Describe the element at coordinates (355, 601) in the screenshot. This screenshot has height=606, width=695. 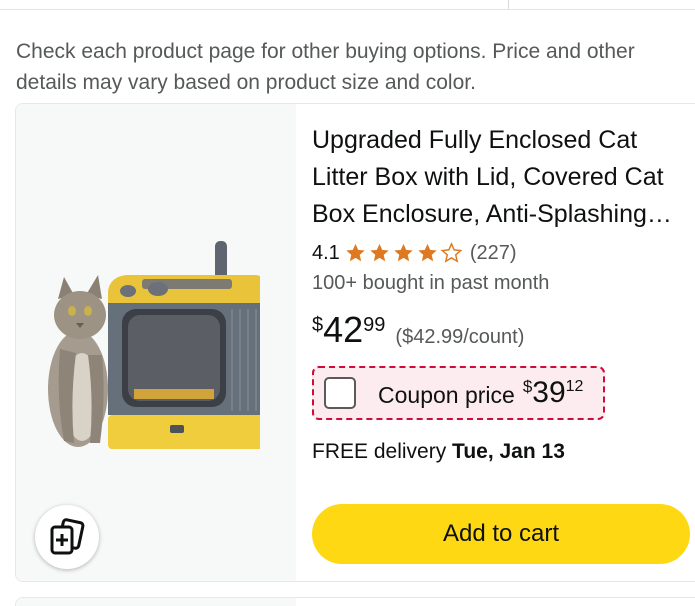
I see `next-product-card` at that location.